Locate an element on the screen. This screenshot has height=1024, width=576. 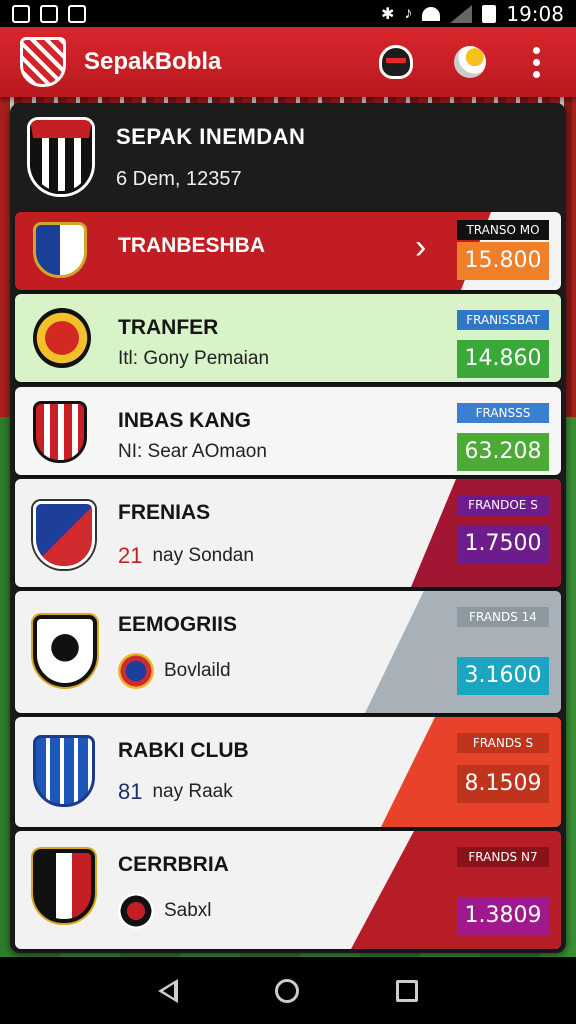
team-name: RABKI CLUB is located at coordinates (183, 750).